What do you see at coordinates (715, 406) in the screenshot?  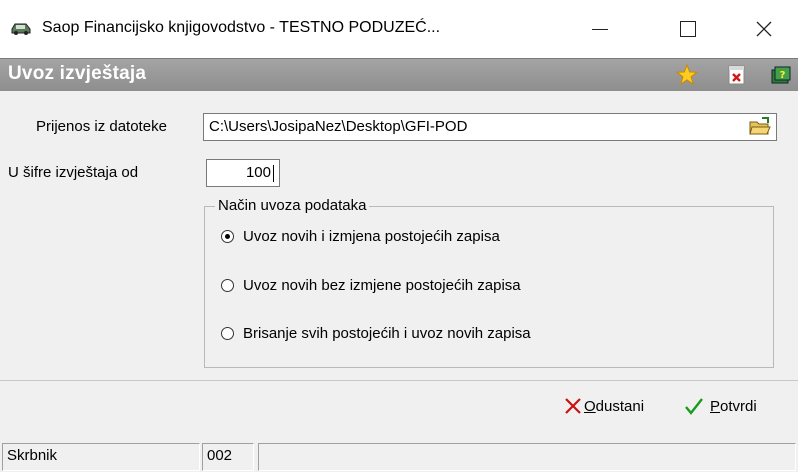 I see `confirm-hotkey: P` at bounding box center [715, 406].